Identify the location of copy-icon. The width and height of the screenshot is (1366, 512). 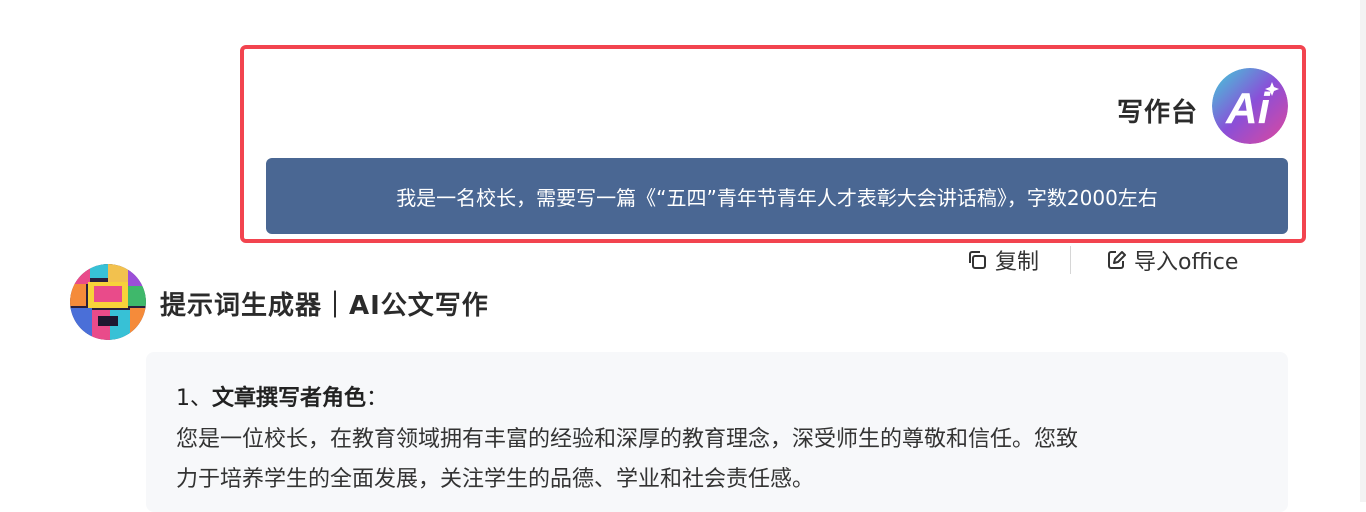
(977, 260).